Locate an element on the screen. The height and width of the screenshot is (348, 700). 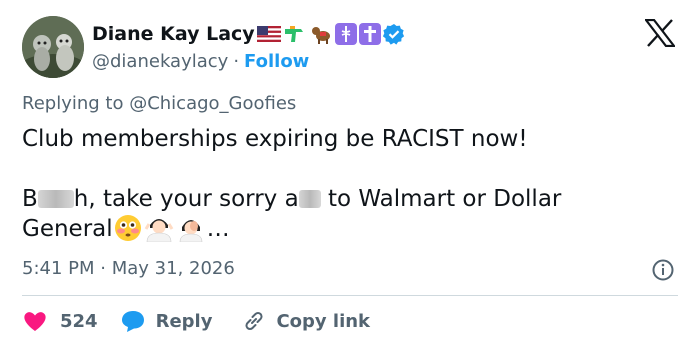
copy-link-button: Copy link is located at coordinates (306, 321).